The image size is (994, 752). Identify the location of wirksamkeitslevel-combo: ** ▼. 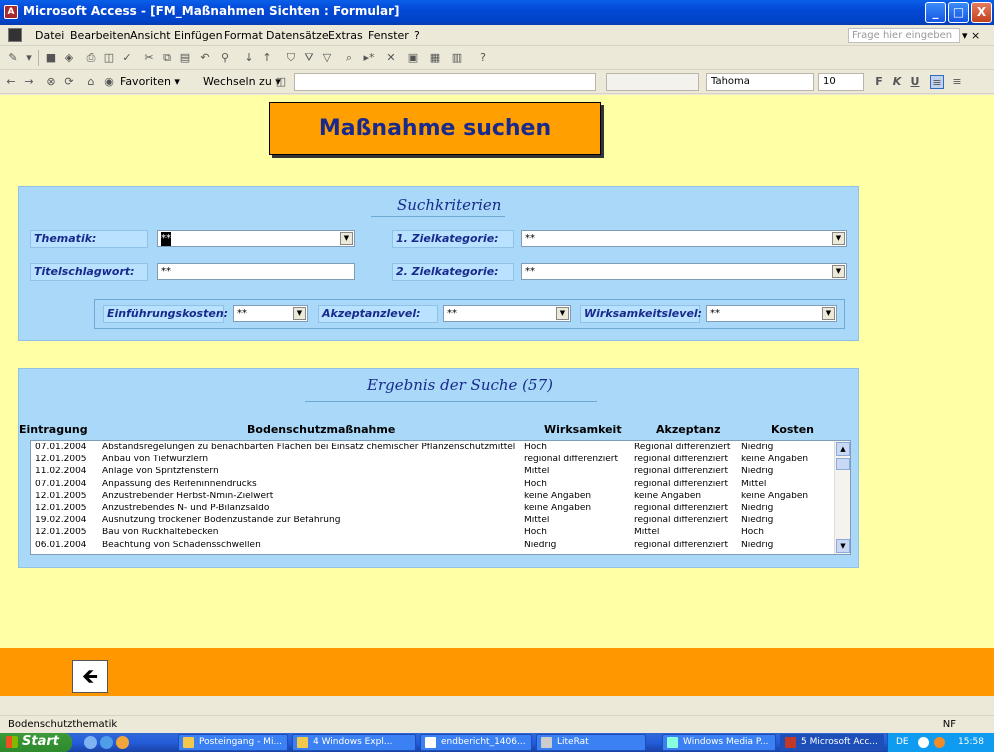
(771, 313).